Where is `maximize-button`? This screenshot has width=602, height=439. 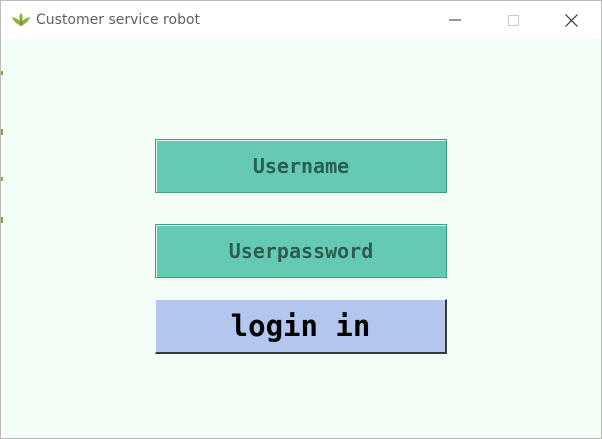 maximize-button is located at coordinates (513, 20).